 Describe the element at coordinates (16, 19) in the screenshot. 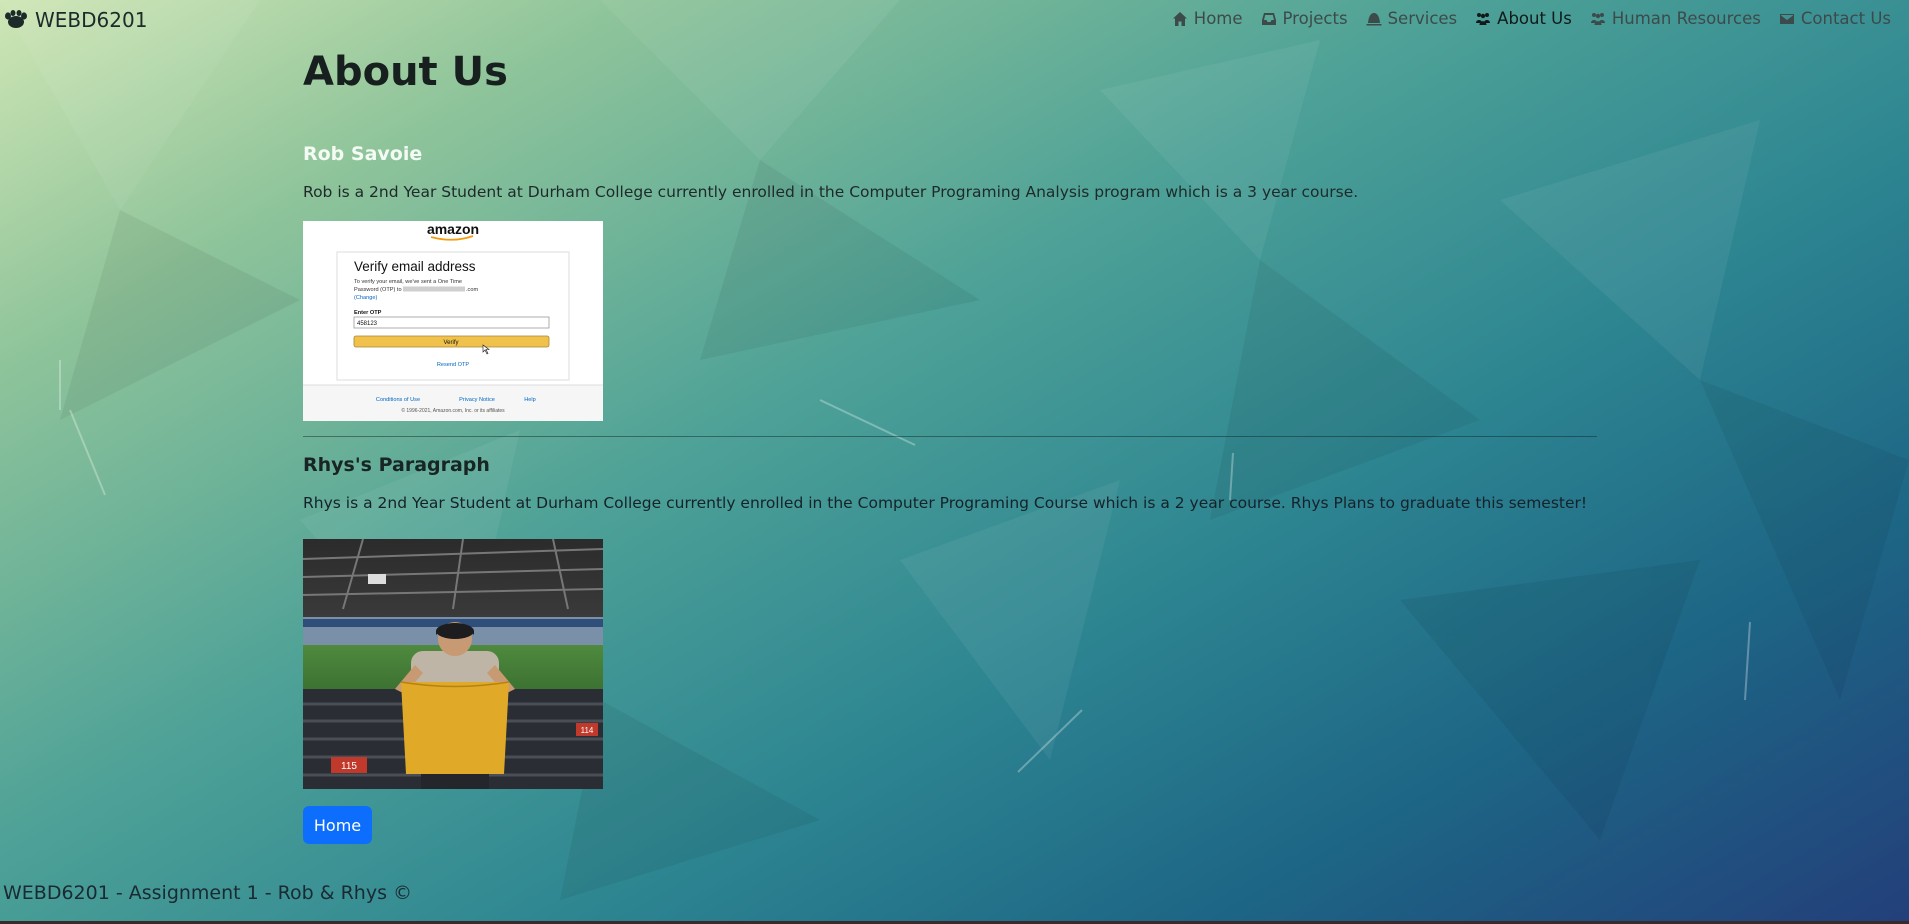

I see `paw-icon` at that location.